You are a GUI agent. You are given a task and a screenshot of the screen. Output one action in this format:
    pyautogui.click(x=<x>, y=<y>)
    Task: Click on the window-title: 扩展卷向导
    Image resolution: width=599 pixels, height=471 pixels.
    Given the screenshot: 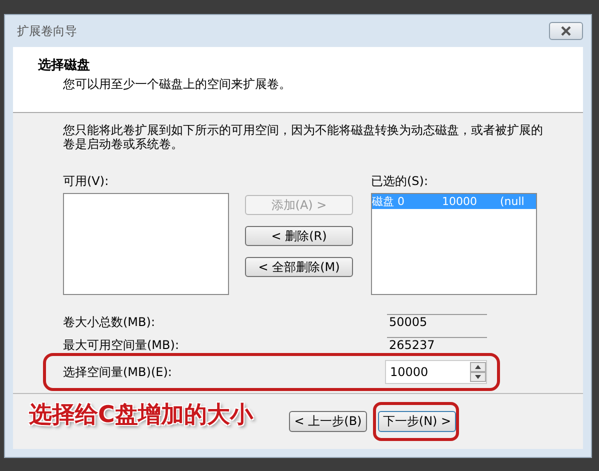 What is the action you would take?
    pyautogui.click(x=47, y=31)
    